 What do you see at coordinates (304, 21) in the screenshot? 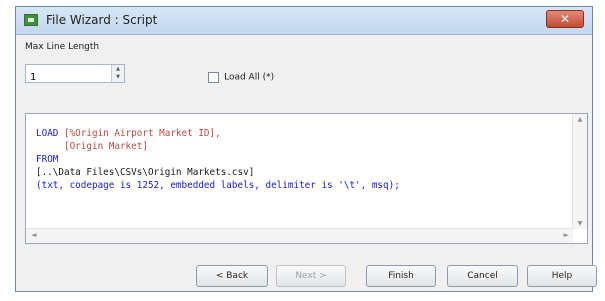
I see `title-bar: File Wizard : Script ✕` at bounding box center [304, 21].